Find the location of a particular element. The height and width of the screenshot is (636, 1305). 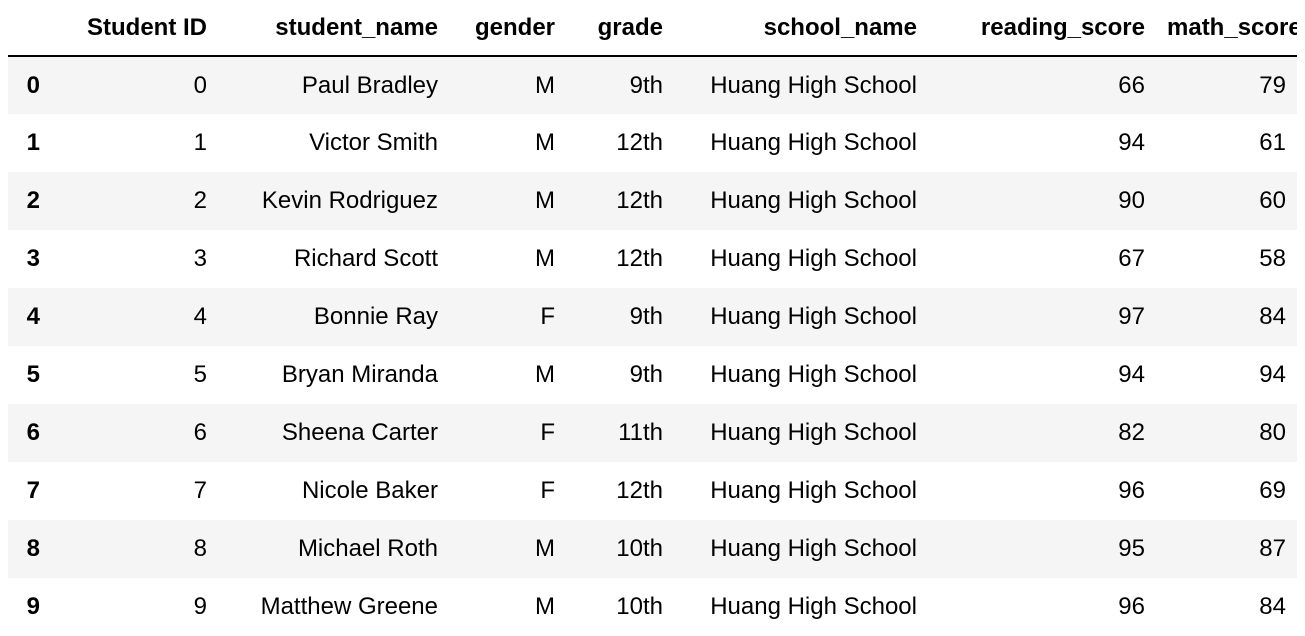

table-row: 4 4 Bonnie Ray F 9th Huang High School 97 84 is located at coordinates (652, 317).